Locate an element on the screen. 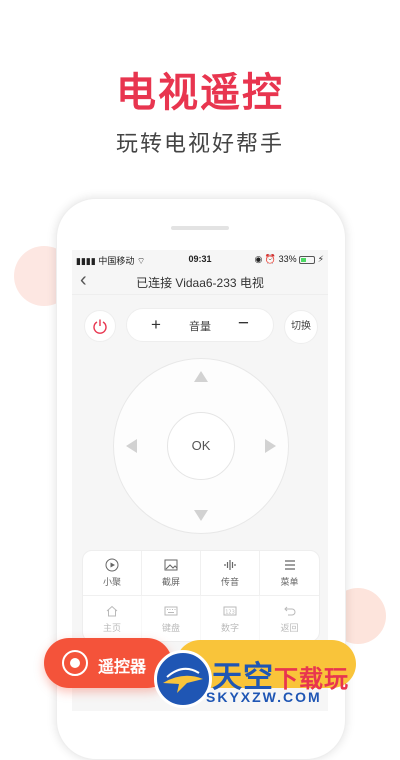  remote-control-button: 遥控器 is located at coordinates (108, 663).